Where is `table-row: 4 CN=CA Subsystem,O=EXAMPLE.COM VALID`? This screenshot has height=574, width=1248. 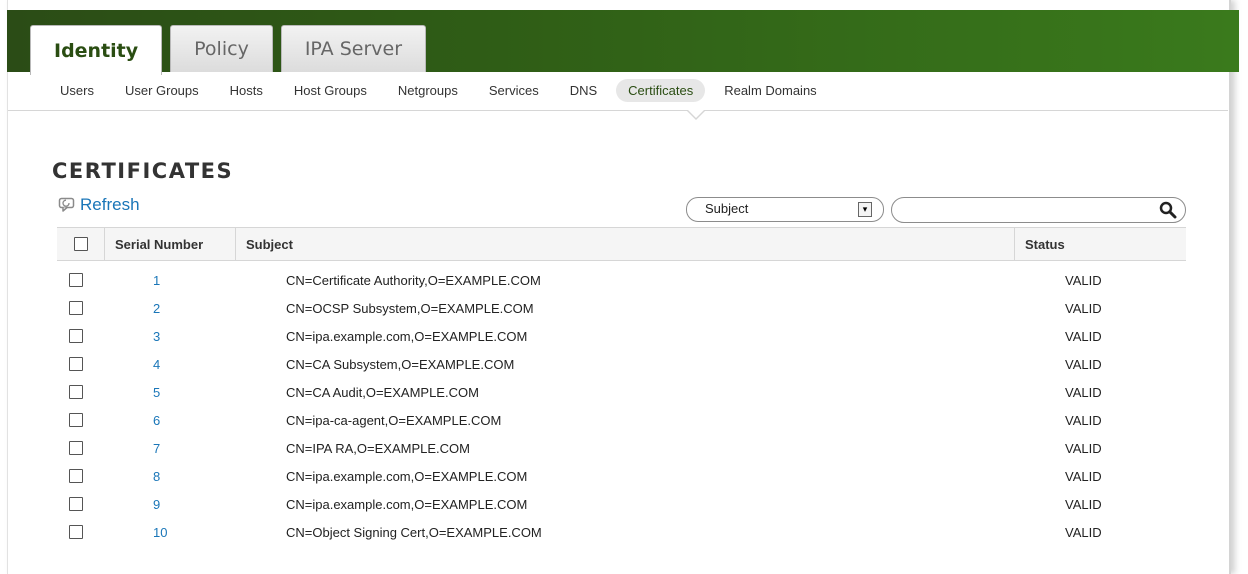 table-row: 4 CN=CA Subsystem,O=EXAMPLE.COM VALID is located at coordinates (621, 364).